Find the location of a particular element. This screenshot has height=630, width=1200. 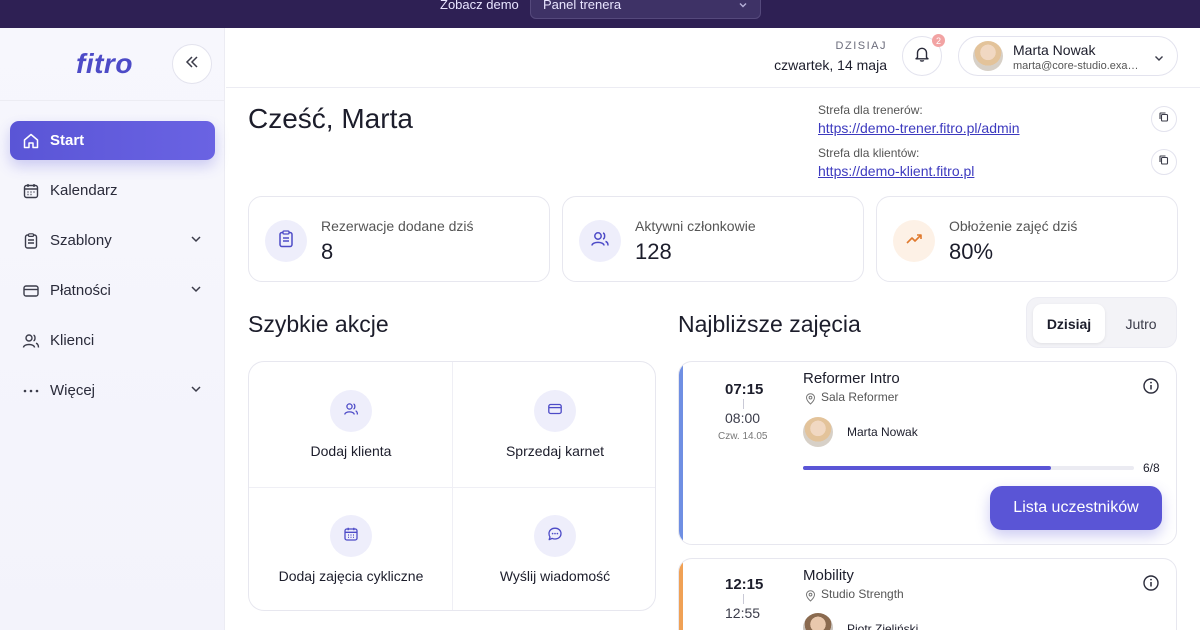

sidebar-item-label: Kalendarz is located at coordinates (84, 190).